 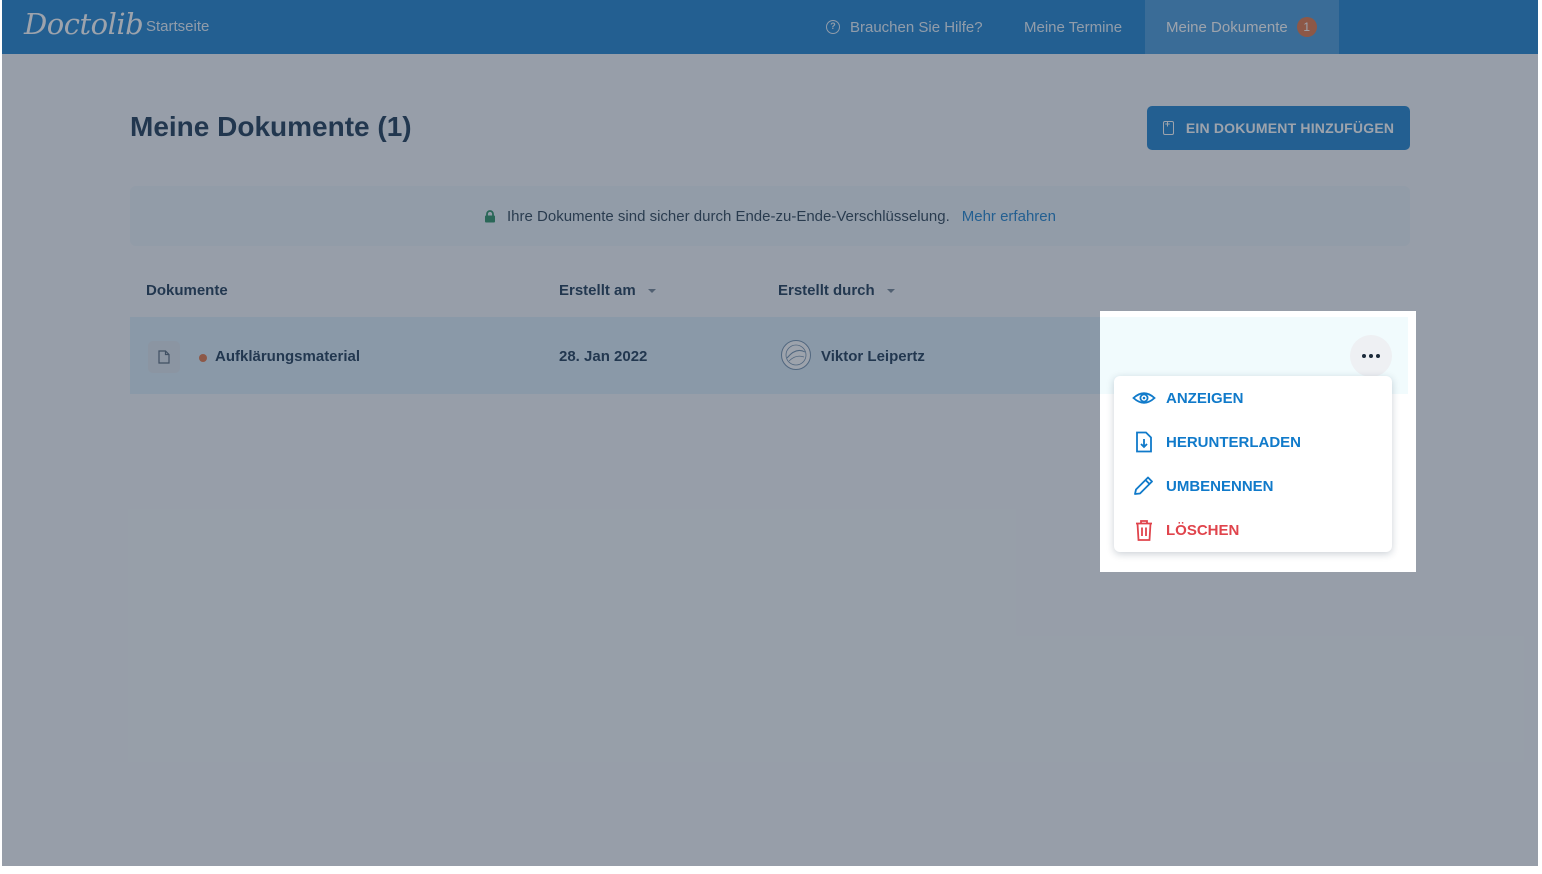 I want to click on more-options-button, so click(x=1371, y=356).